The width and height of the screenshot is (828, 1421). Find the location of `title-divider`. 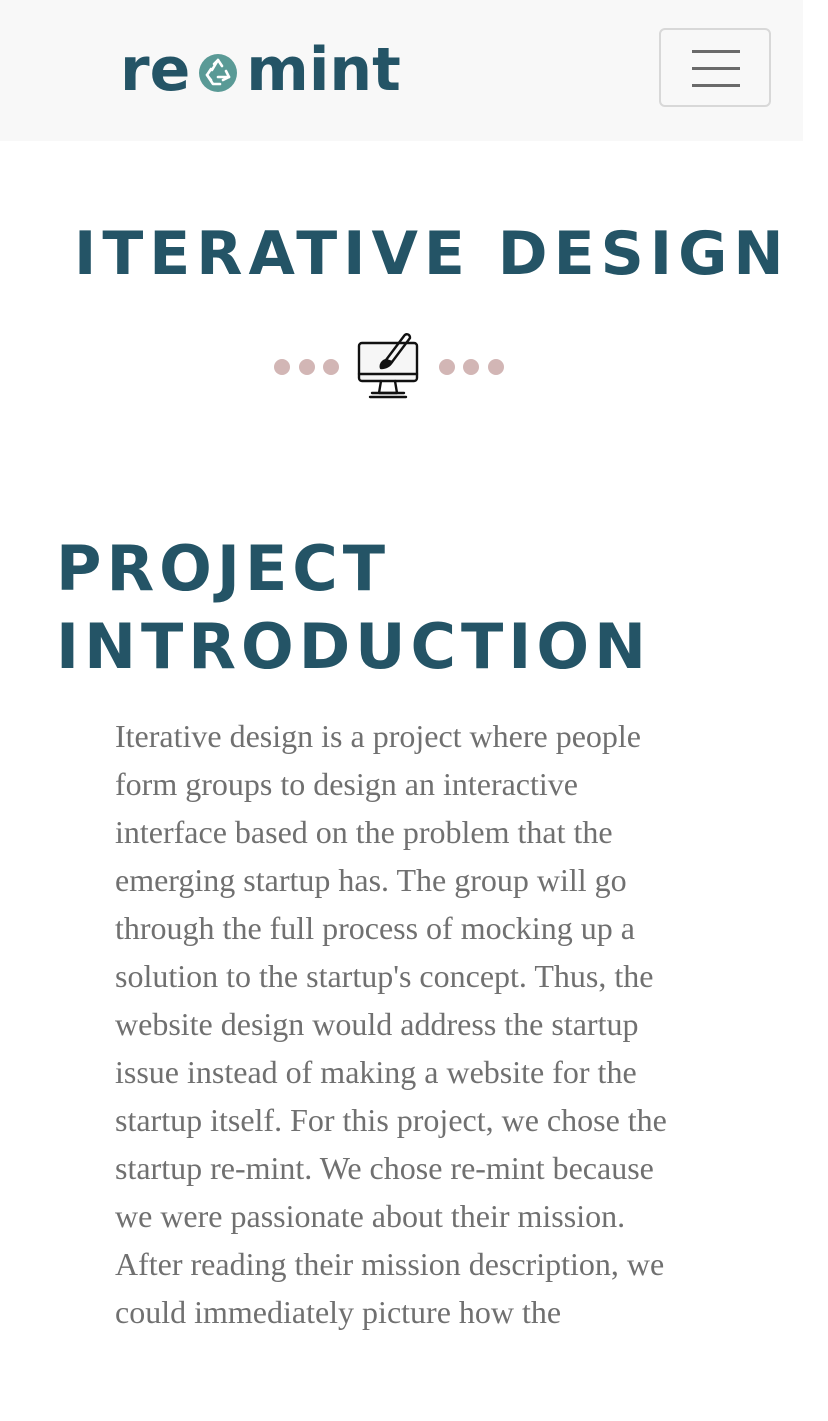

title-divider is located at coordinates (390, 366).